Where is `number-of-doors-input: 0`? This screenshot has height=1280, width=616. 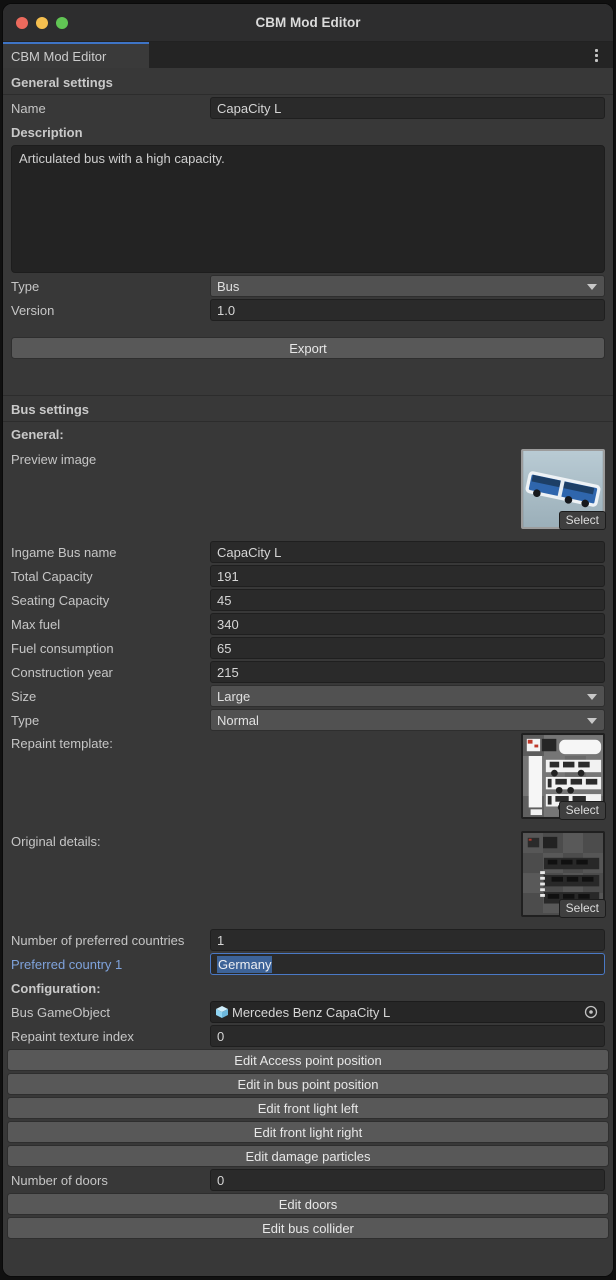 number-of-doors-input: 0 is located at coordinates (407, 1180).